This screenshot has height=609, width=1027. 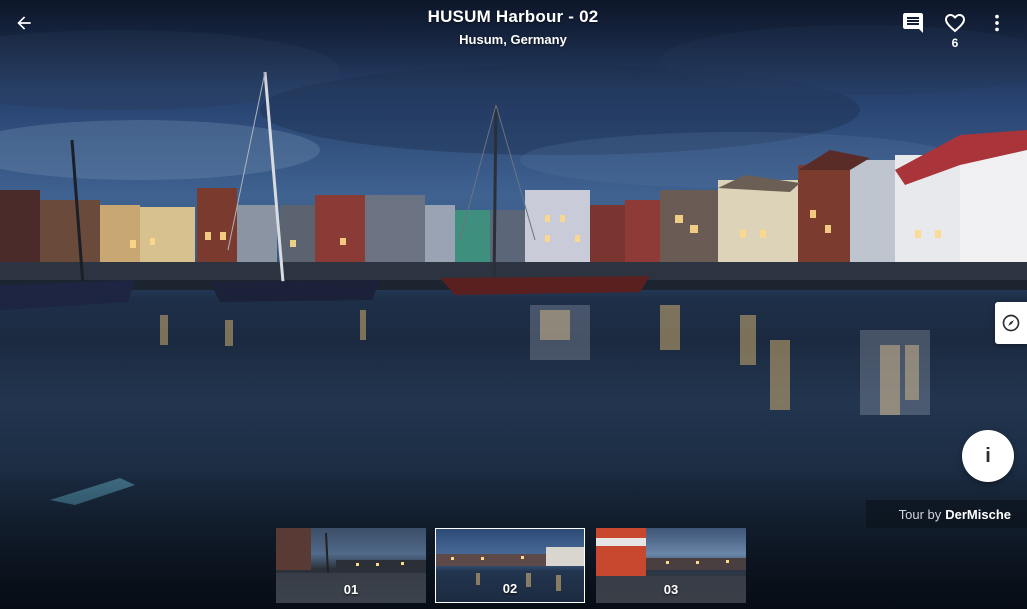 I want to click on tour-credit: Tour by DerMische, so click(x=946, y=514).